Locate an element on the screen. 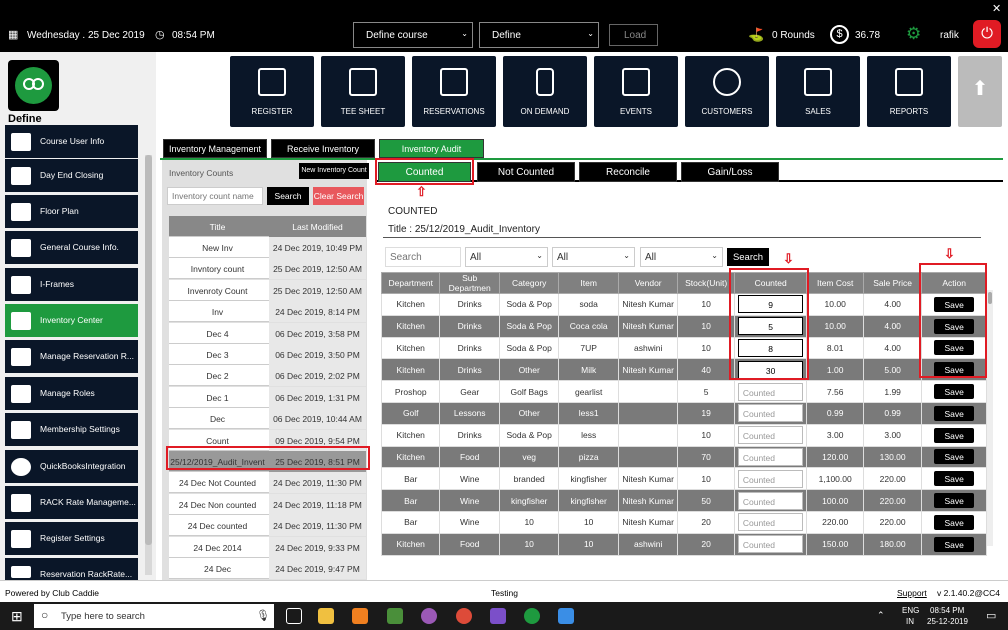 The height and width of the screenshot is (630, 1008). department-filter-select: All ⌄ is located at coordinates (506, 257).